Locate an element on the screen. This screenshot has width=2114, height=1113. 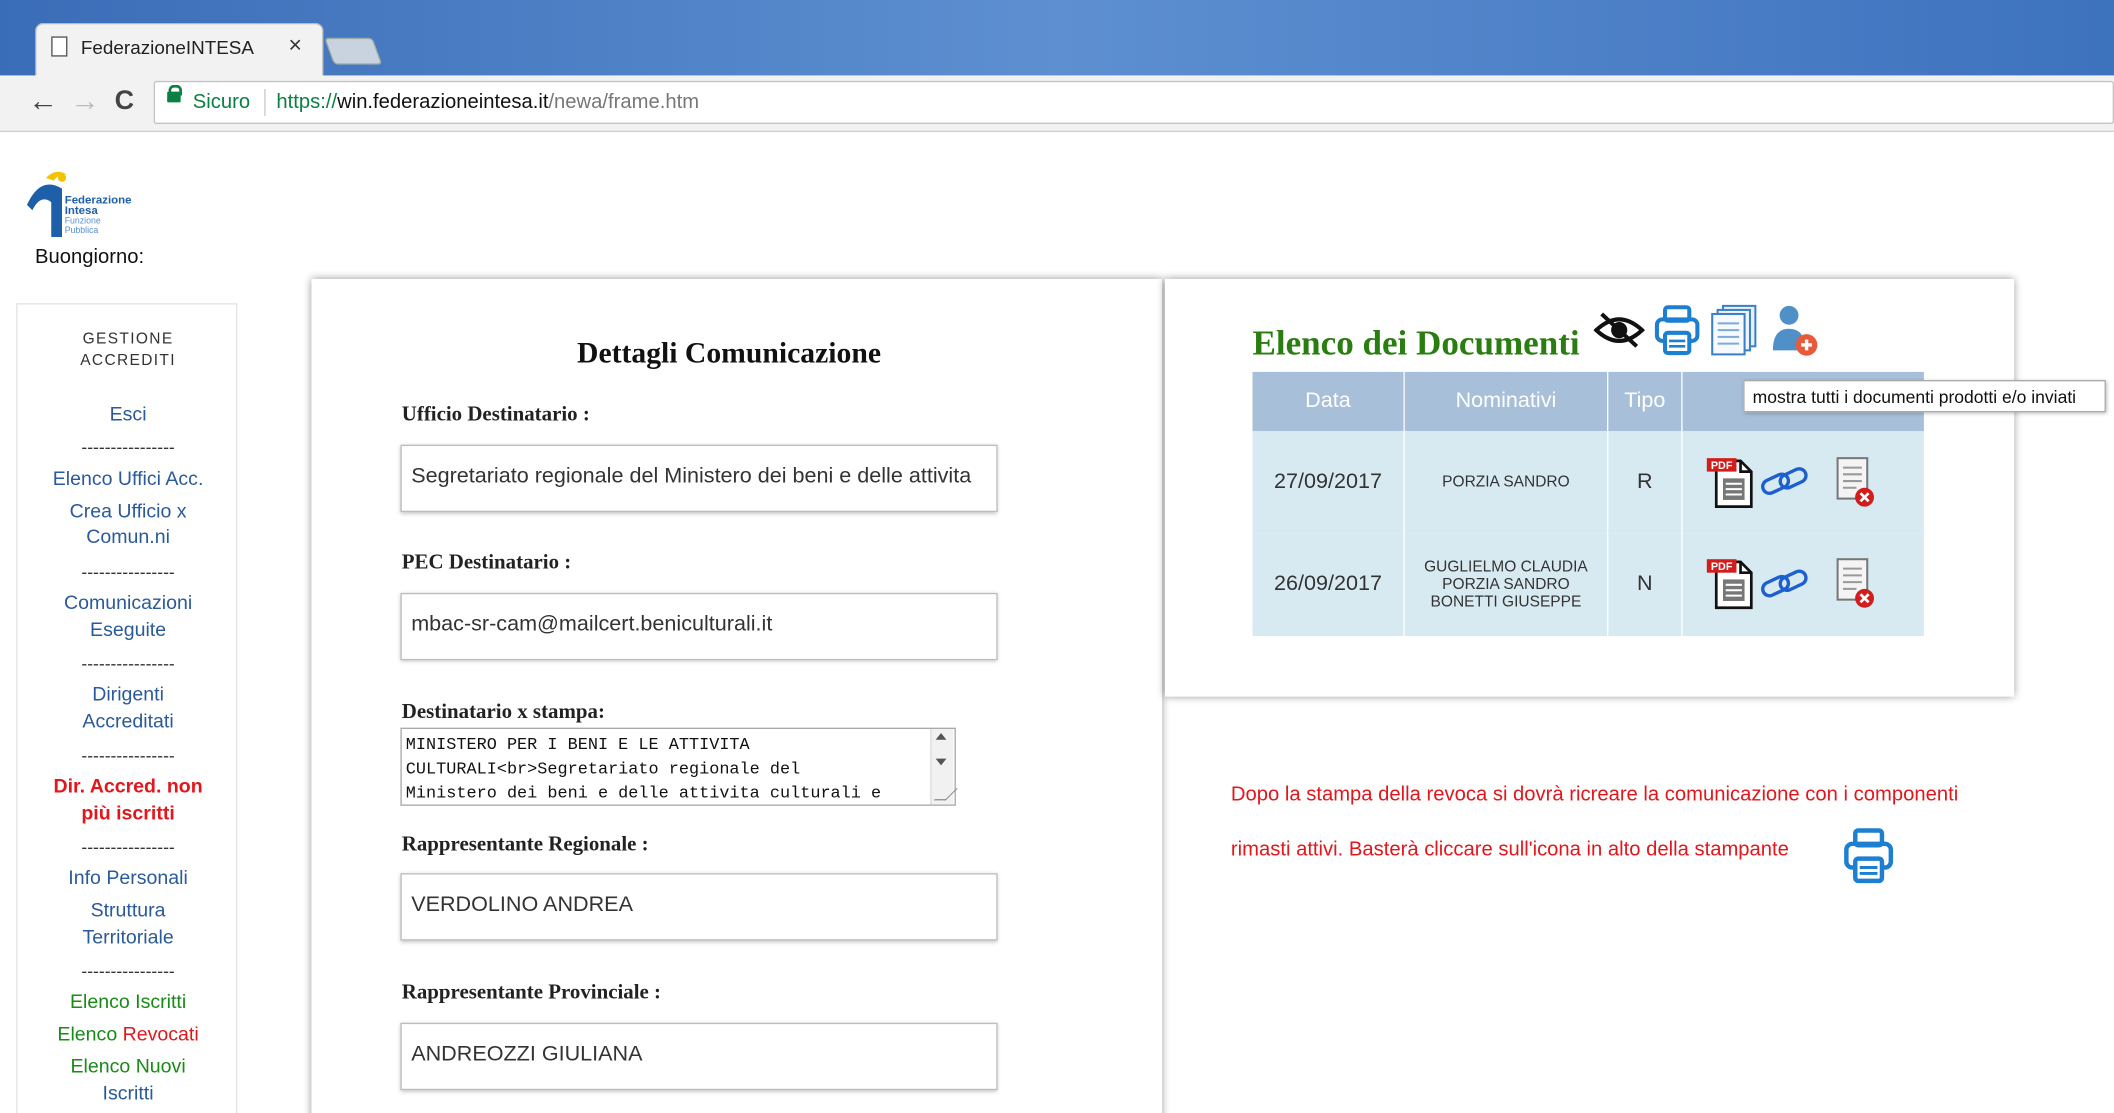
sidebar-item-esci: Esci is located at coordinates (128, 415).